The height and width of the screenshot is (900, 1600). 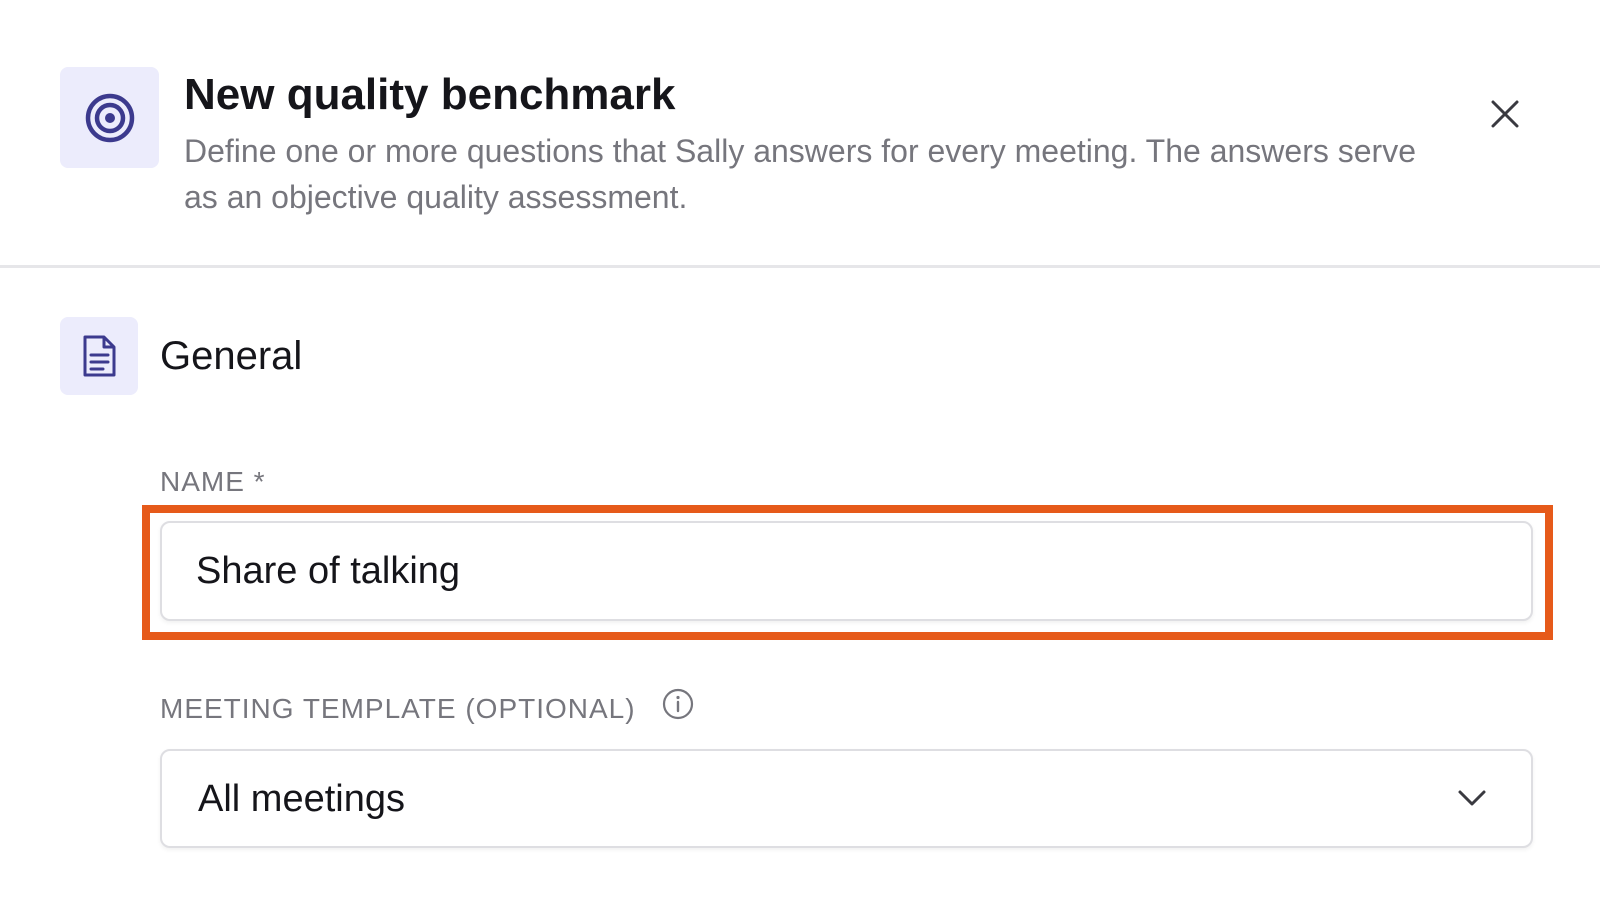 What do you see at coordinates (301, 799) in the screenshot?
I see `meeting-template-selected-value: All meetings` at bounding box center [301, 799].